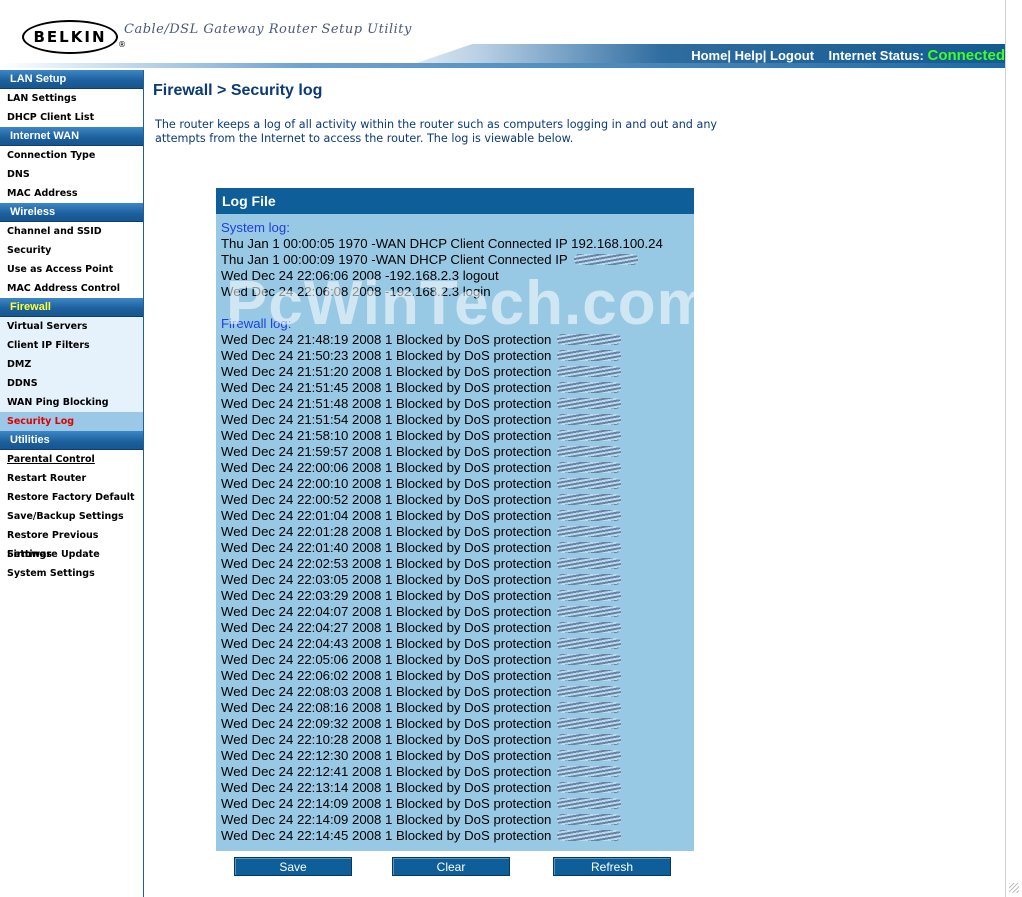  Describe the element at coordinates (71, 383) in the screenshot. I see `sidebar-item-ddns: DDNS` at that location.